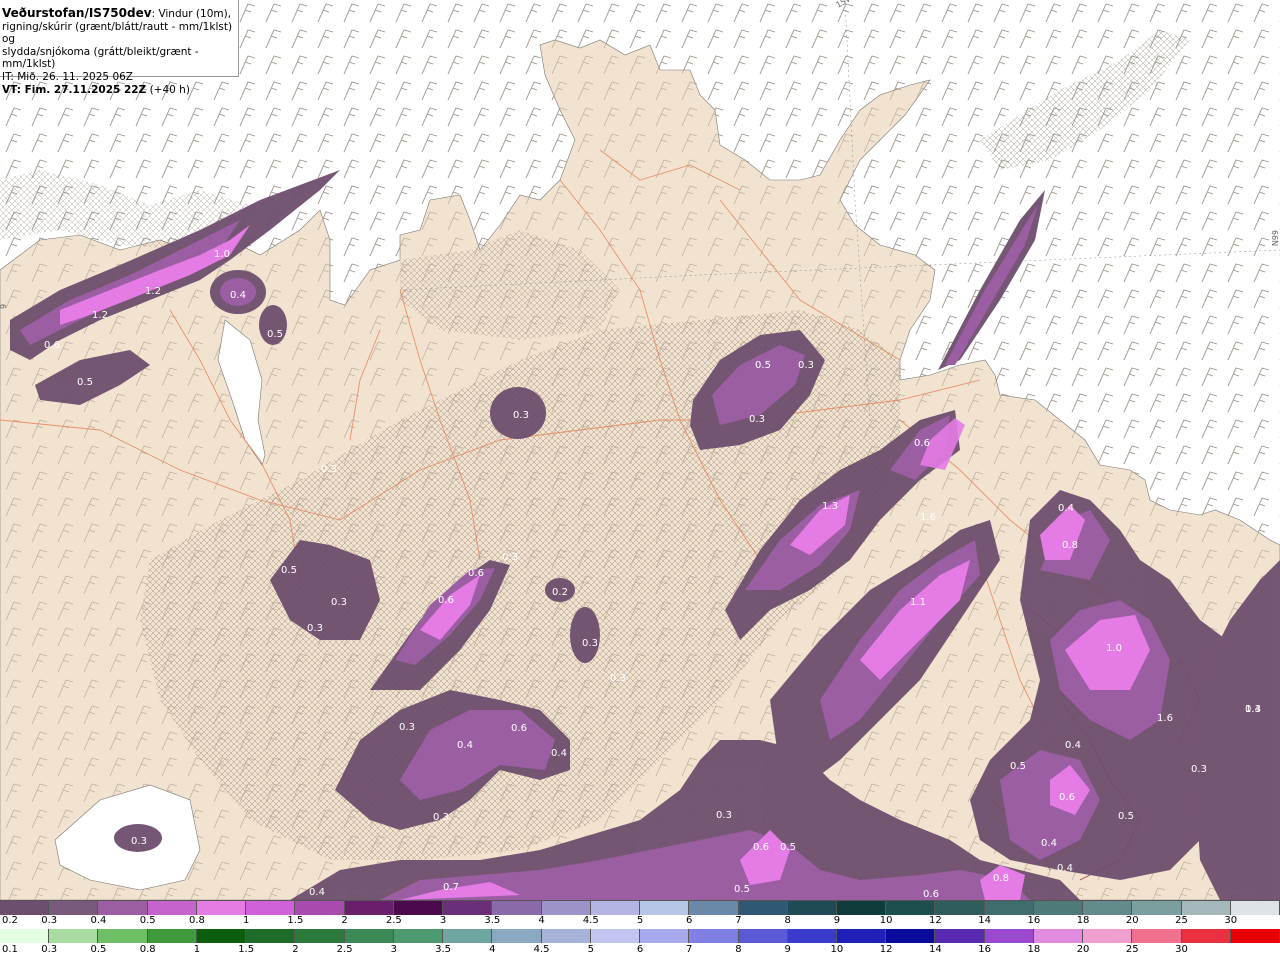  Describe the element at coordinates (10, 949) in the screenshot. I see `scale-label: 0.1` at that location.